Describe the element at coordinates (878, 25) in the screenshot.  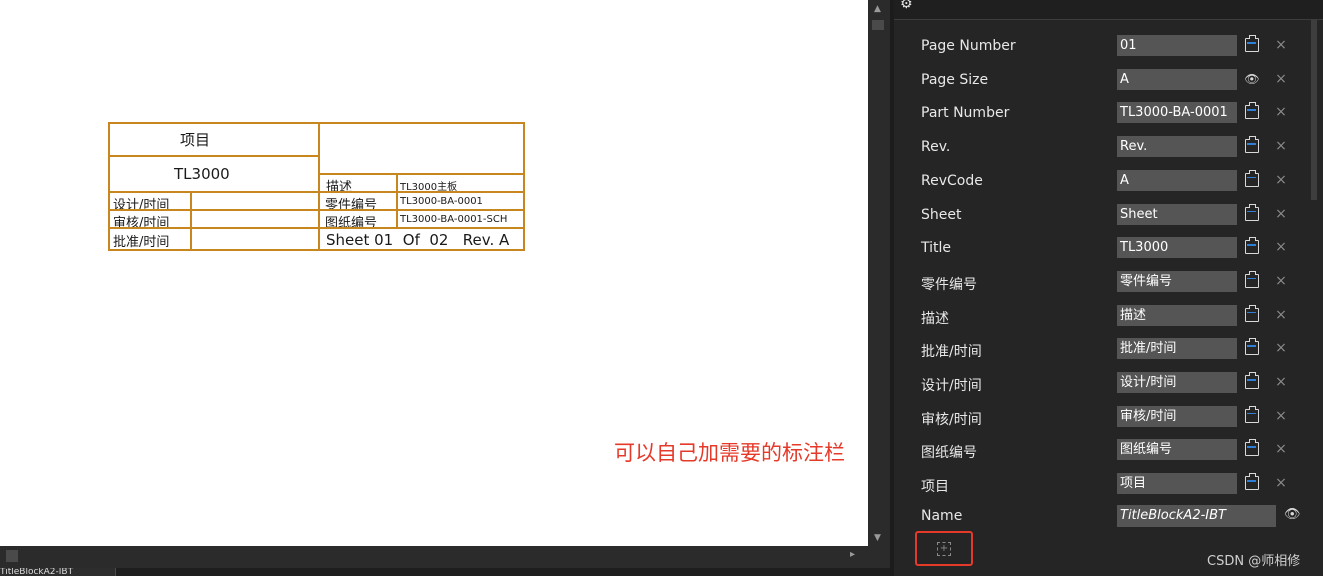
I see `vertical-scroll-thumb` at that location.